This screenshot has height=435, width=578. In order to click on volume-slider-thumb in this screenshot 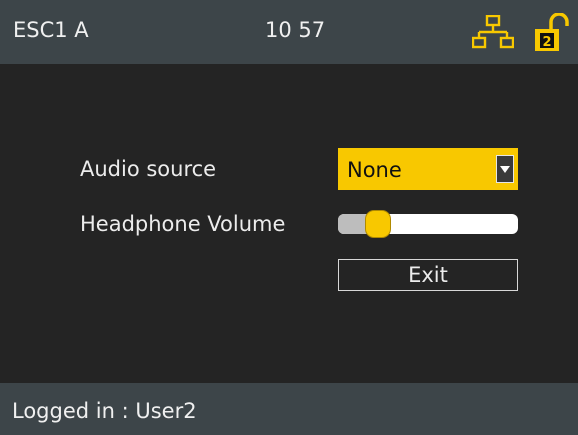, I will do `click(378, 224)`.